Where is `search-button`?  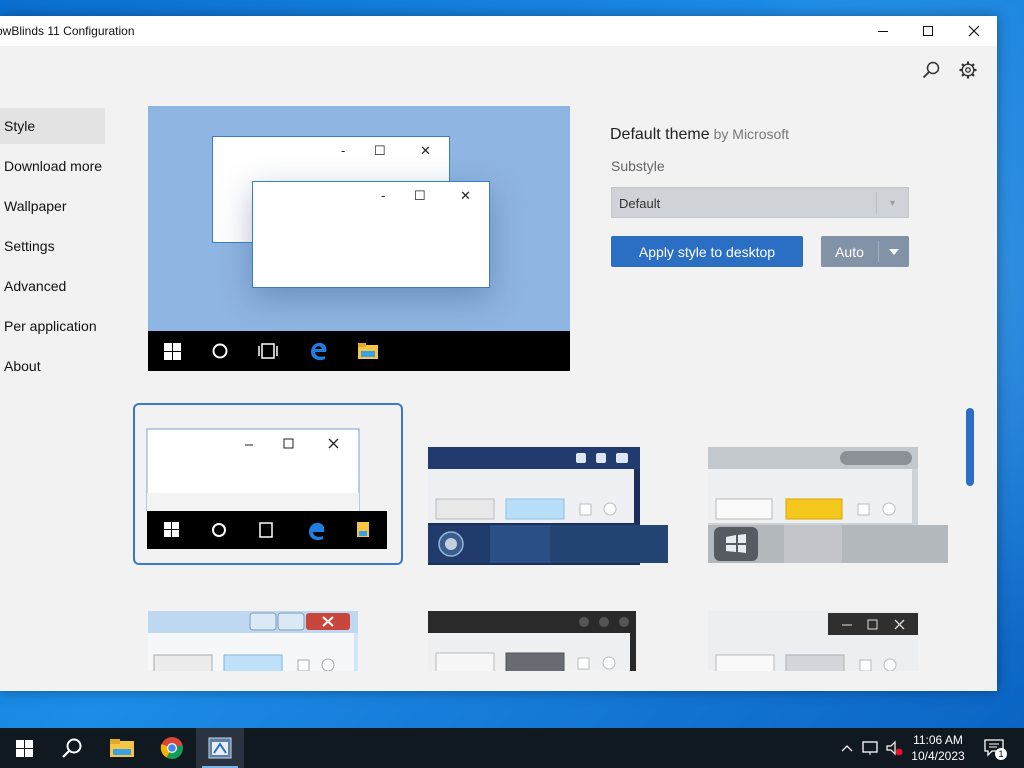 search-button is located at coordinates (931, 70).